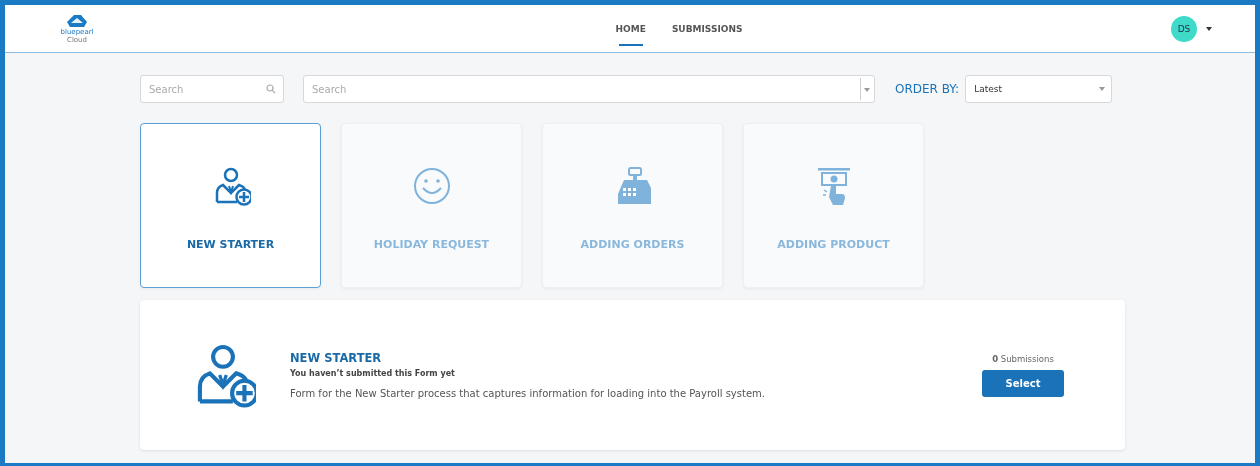 Image resolution: width=1260 pixels, height=466 pixels. Describe the element at coordinates (1023, 383) in the screenshot. I see `select-button: Select` at that location.